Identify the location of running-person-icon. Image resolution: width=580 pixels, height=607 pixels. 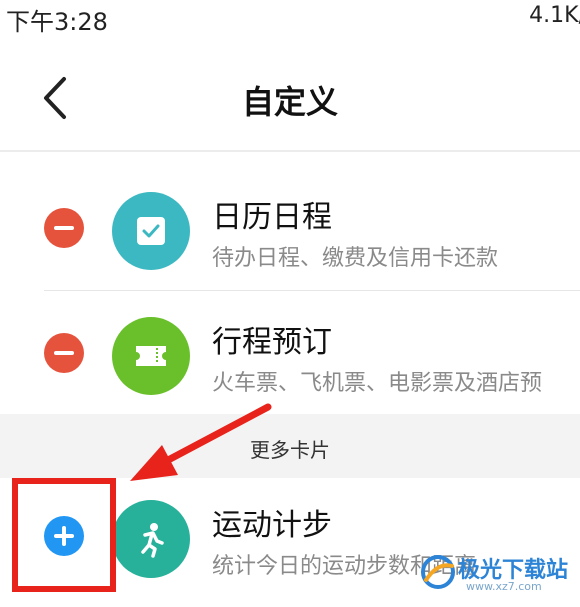
(151, 539).